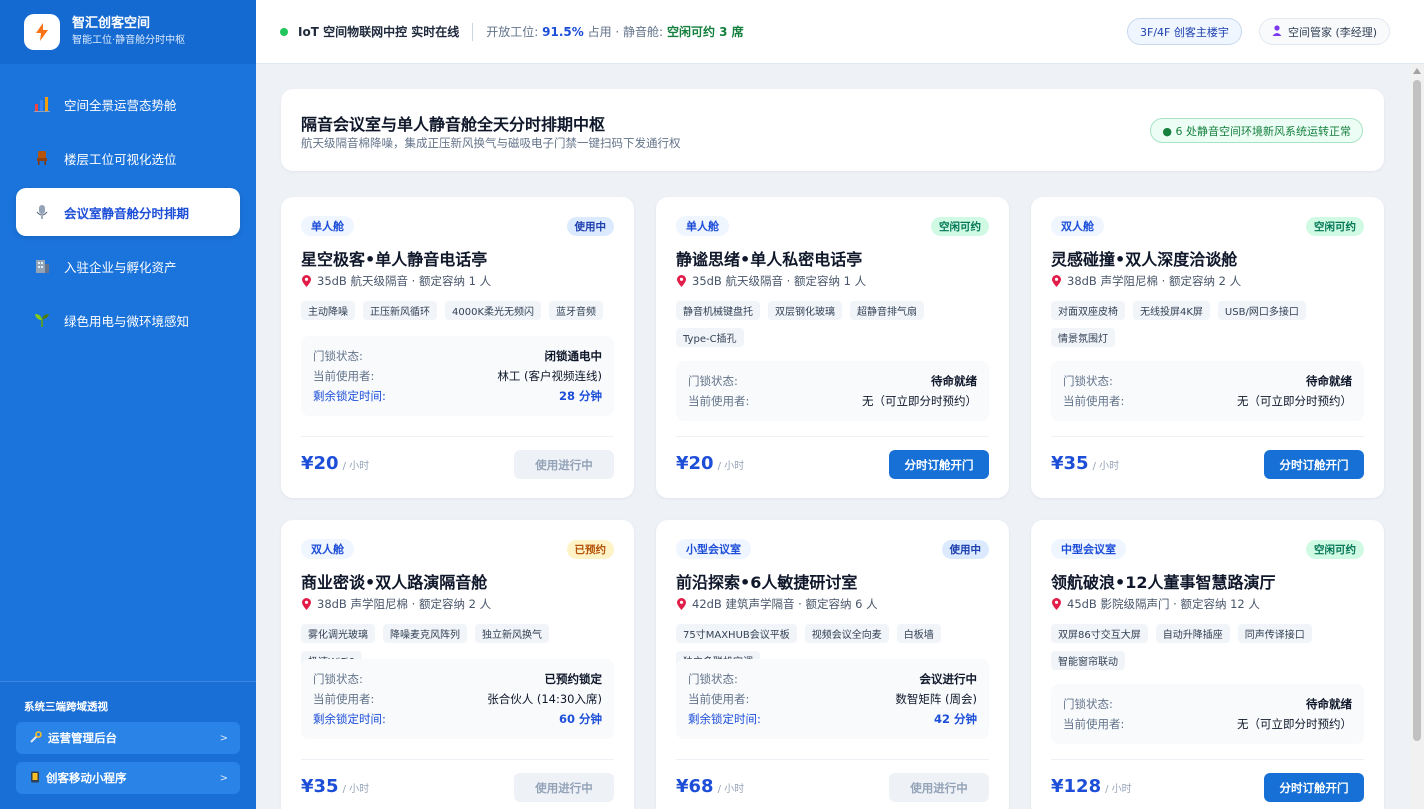 The height and width of the screenshot is (809, 1424). What do you see at coordinates (223, 778) in the screenshot?
I see `chevron-right-icon: >` at bounding box center [223, 778].